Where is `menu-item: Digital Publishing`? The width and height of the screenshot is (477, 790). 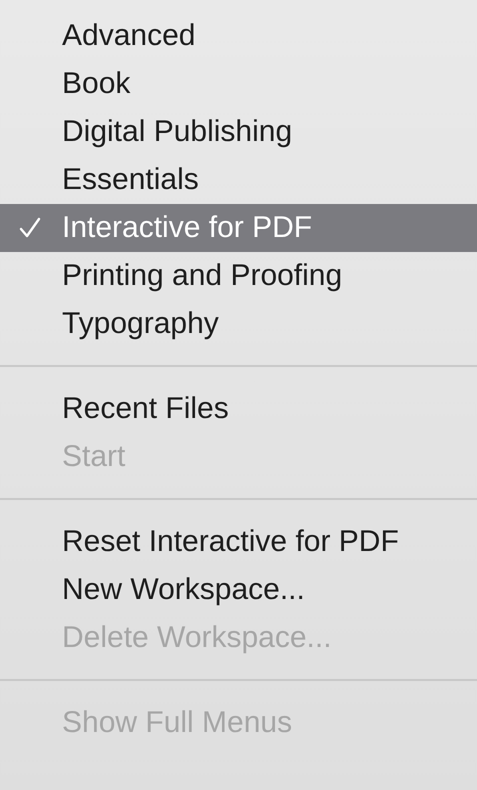 menu-item: Digital Publishing is located at coordinates (238, 132).